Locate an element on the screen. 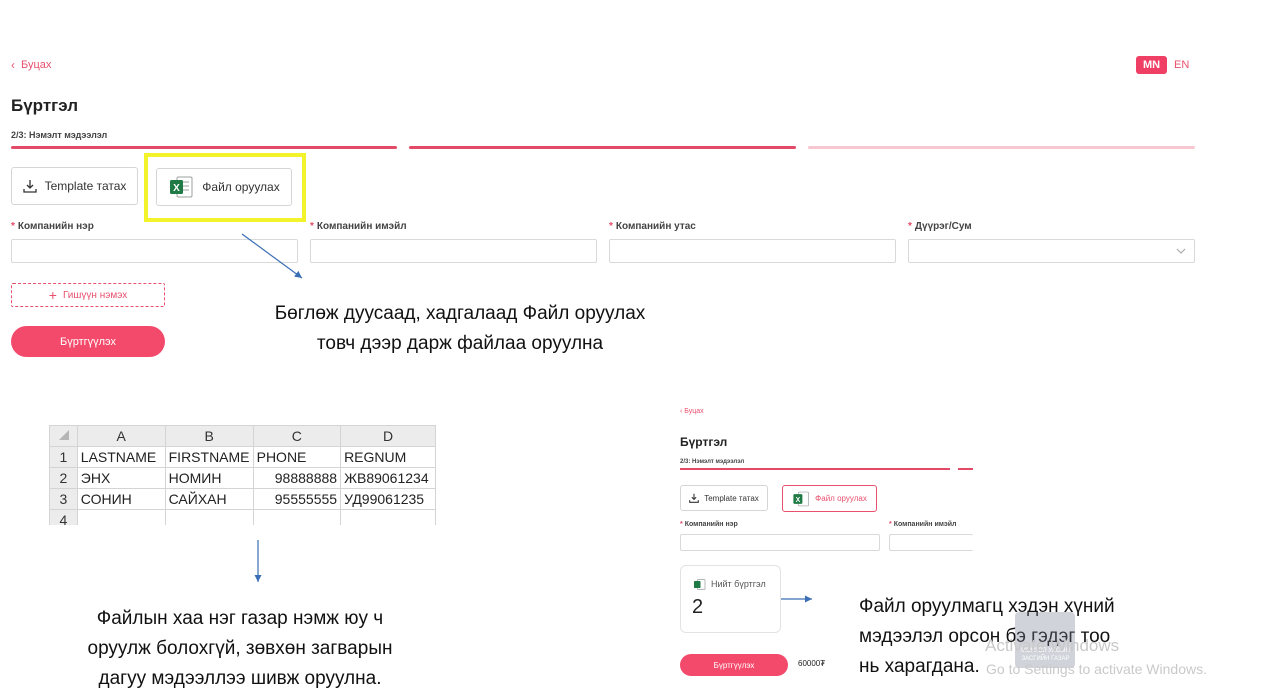 The width and height of the screenshot is (1261, 695). column-header: A is located at coordinates (121, 436).